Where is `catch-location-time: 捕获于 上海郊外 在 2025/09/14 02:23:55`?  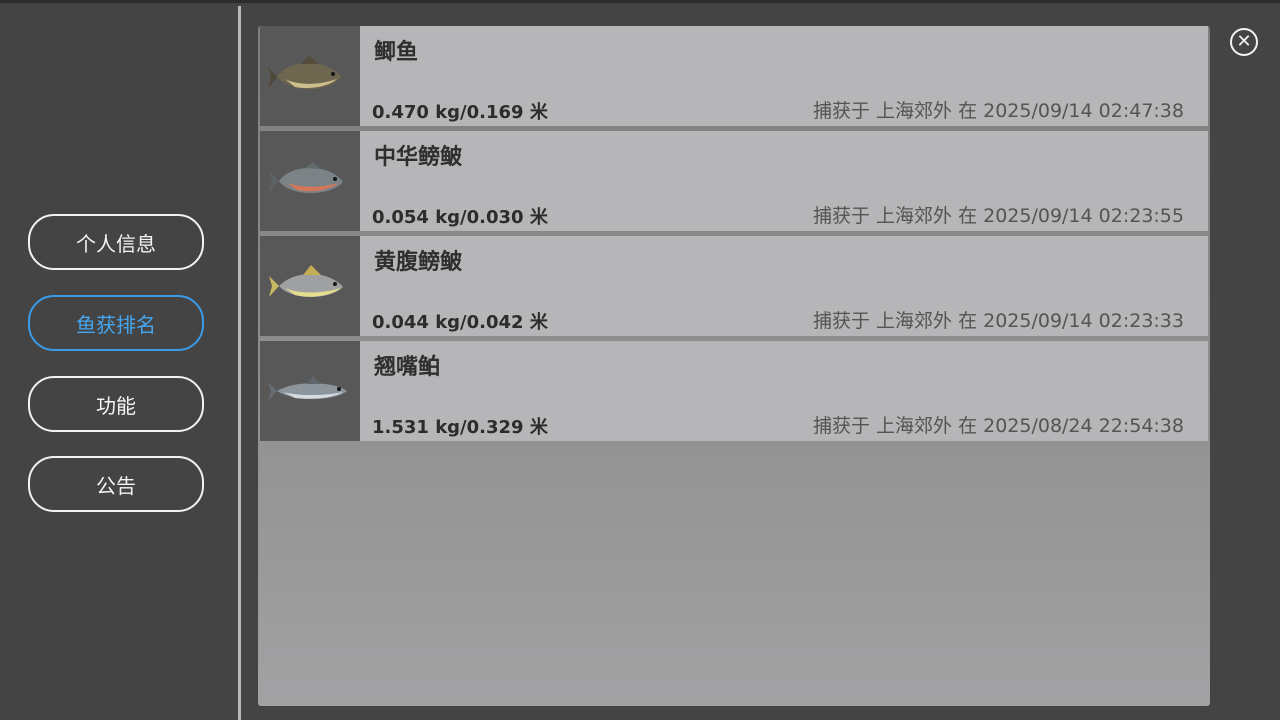 catch-location-time: 捕获于 上海郊外 在 2025/09/14 02:23:55 is located at coordinates (998, 216).